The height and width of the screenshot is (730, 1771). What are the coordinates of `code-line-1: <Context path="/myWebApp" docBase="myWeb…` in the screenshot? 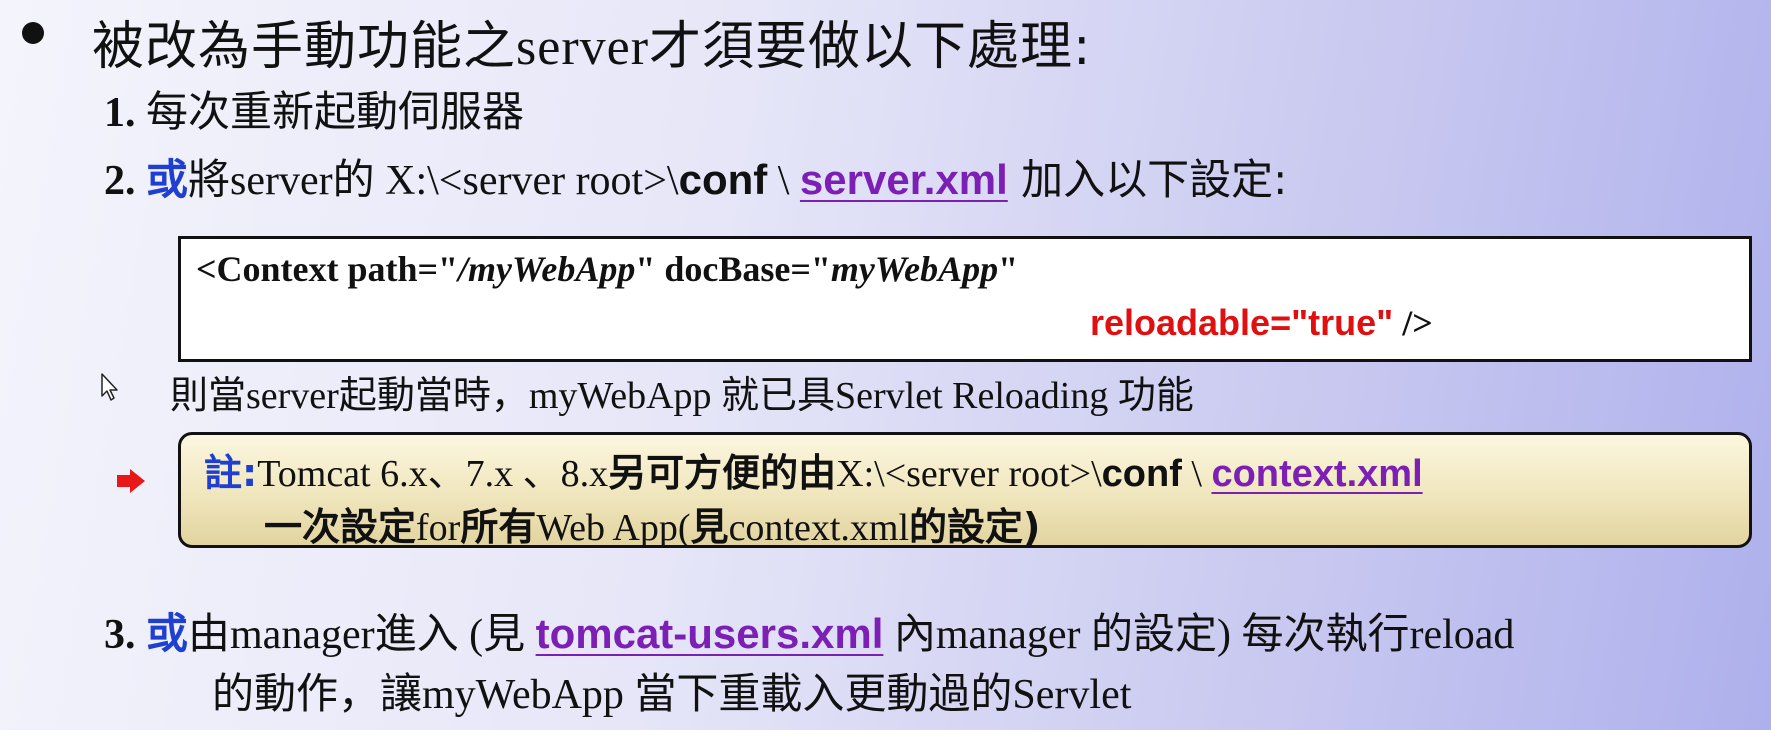 It's located at (607, 269).